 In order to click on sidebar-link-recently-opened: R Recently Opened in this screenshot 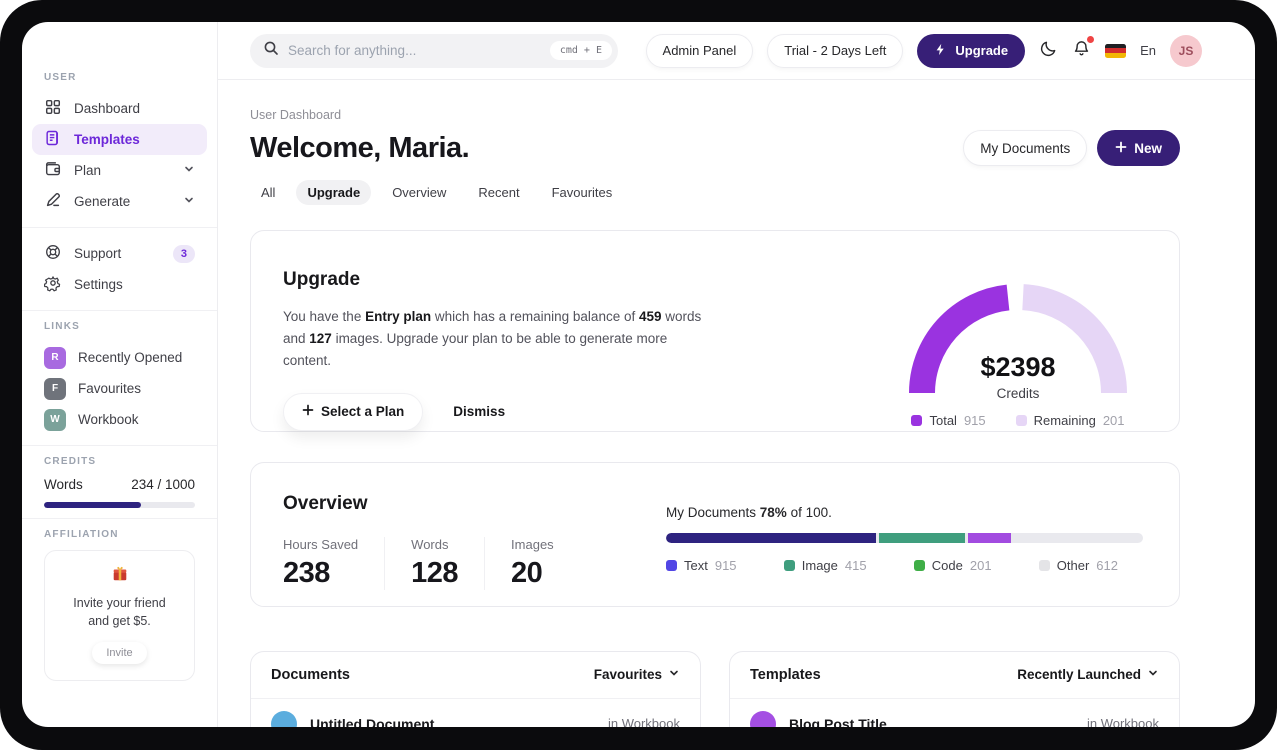, I will do `click(119, 357)`.